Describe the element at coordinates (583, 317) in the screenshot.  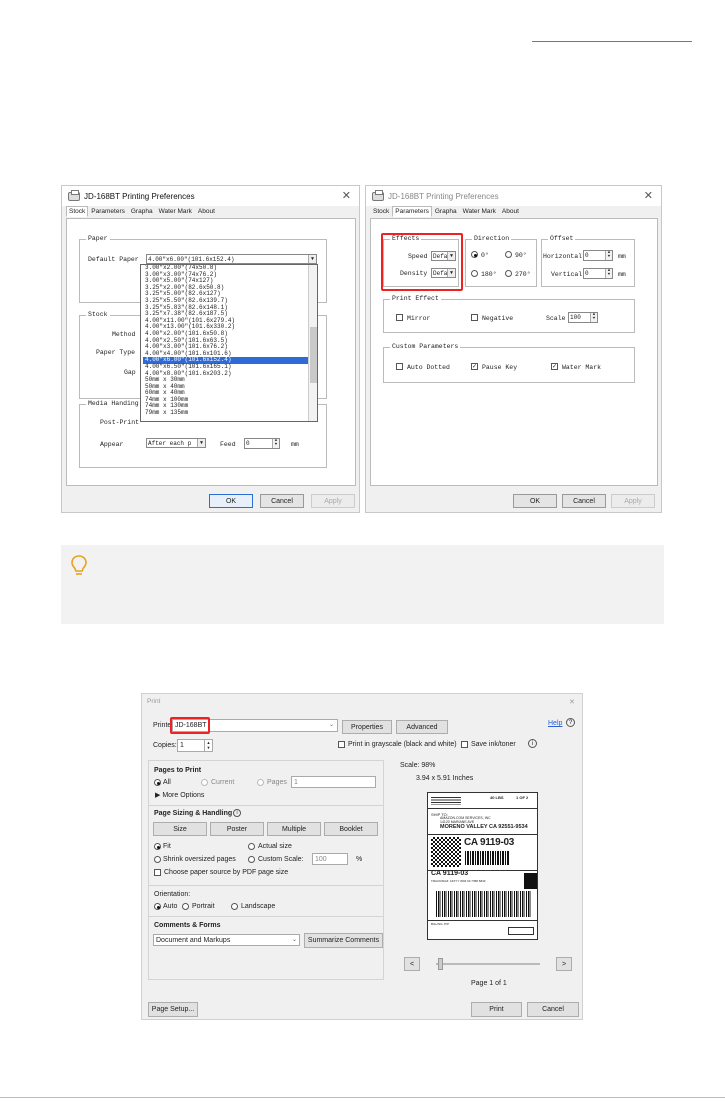
I see `scale-spinner: 100 ▲ ▼` at that location.